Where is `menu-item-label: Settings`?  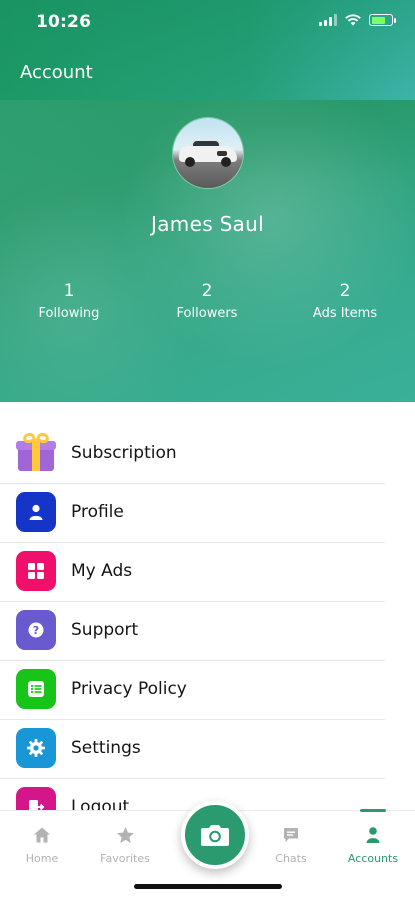
menu-item-label: Settings is located at coordinates (106, 748).